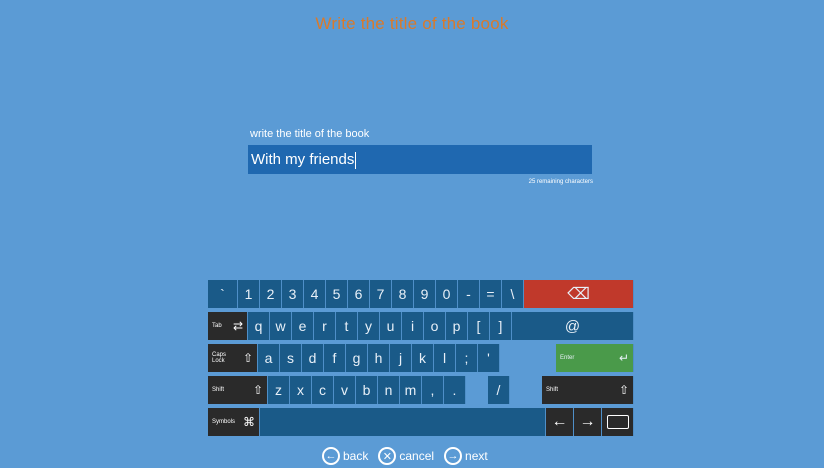 The height and width of the screenshot is (468, 824). Describe the element at coordinates (331, 456) in the screenshot. I see `arrow-left-circle-icon: ←` at that location.